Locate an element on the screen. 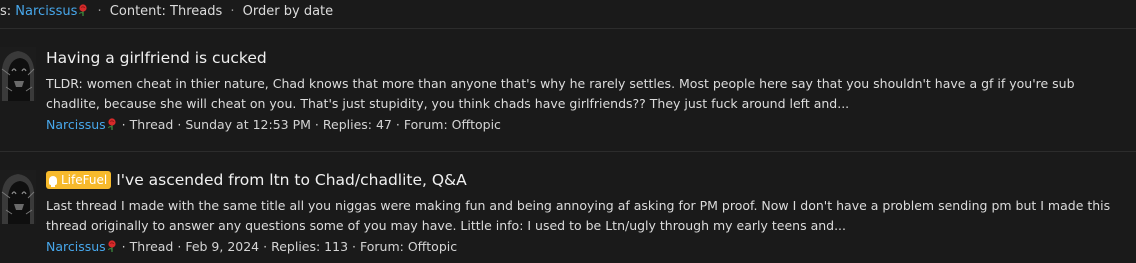 The image size is (1136, 263). result-date: Sunday at 12:53 PM is located at coordinates (248, 124).